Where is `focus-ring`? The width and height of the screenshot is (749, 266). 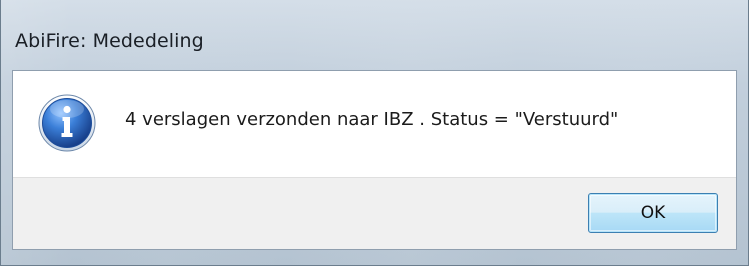
focus-ring is located at coordinates (653, 213).